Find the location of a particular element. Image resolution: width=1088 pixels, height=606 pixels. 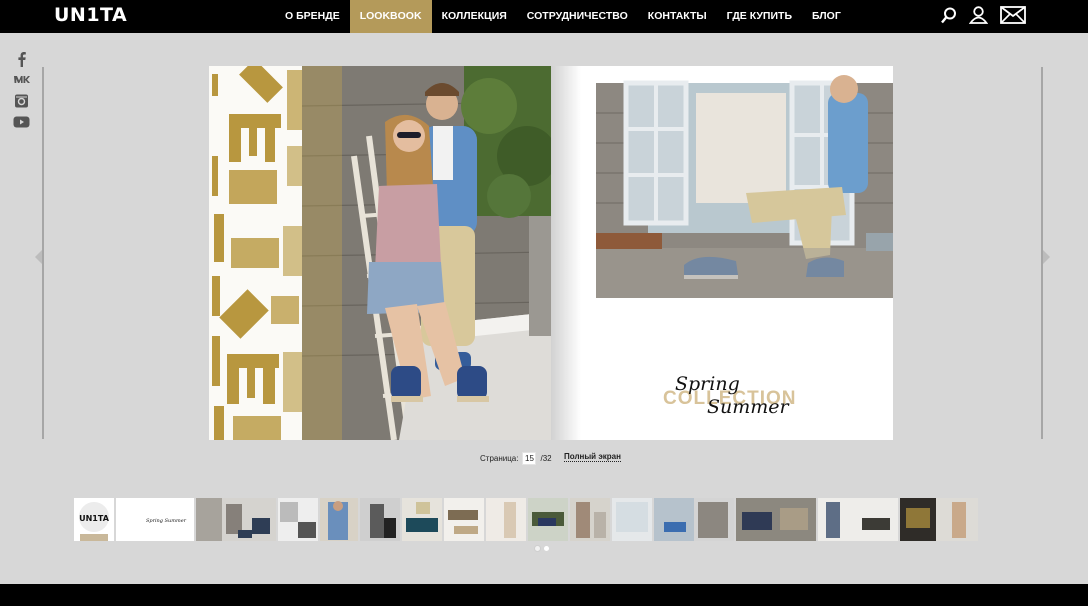

thumb-logo-text: UN1TA is located at coordinates (94, 518).